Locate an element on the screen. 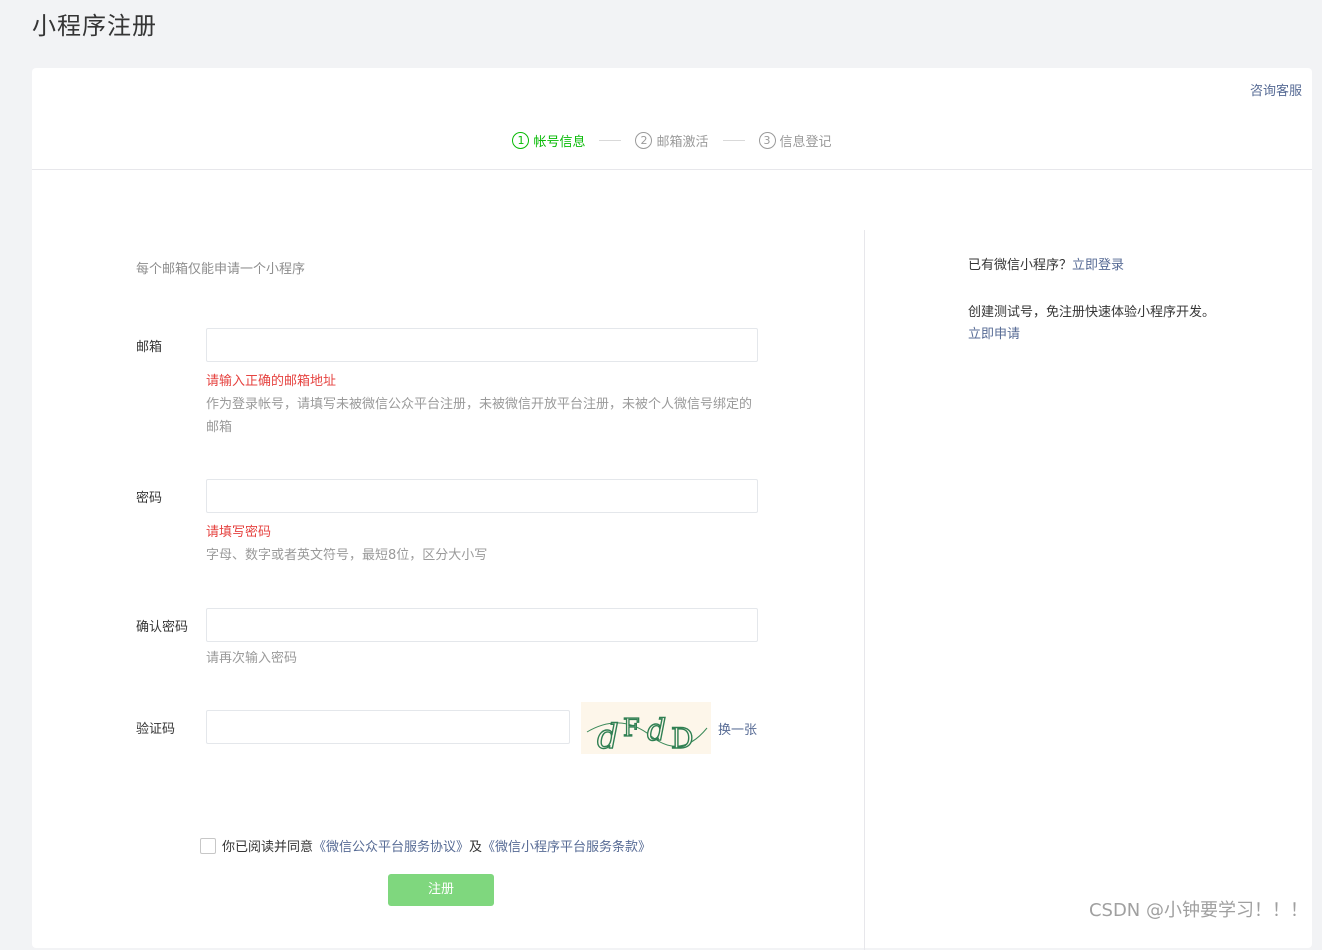 Image resolution: width=1322 pixels, height=950 pixels. step-account-info: 1 帐号信息 is located at coordinates (548, 140).